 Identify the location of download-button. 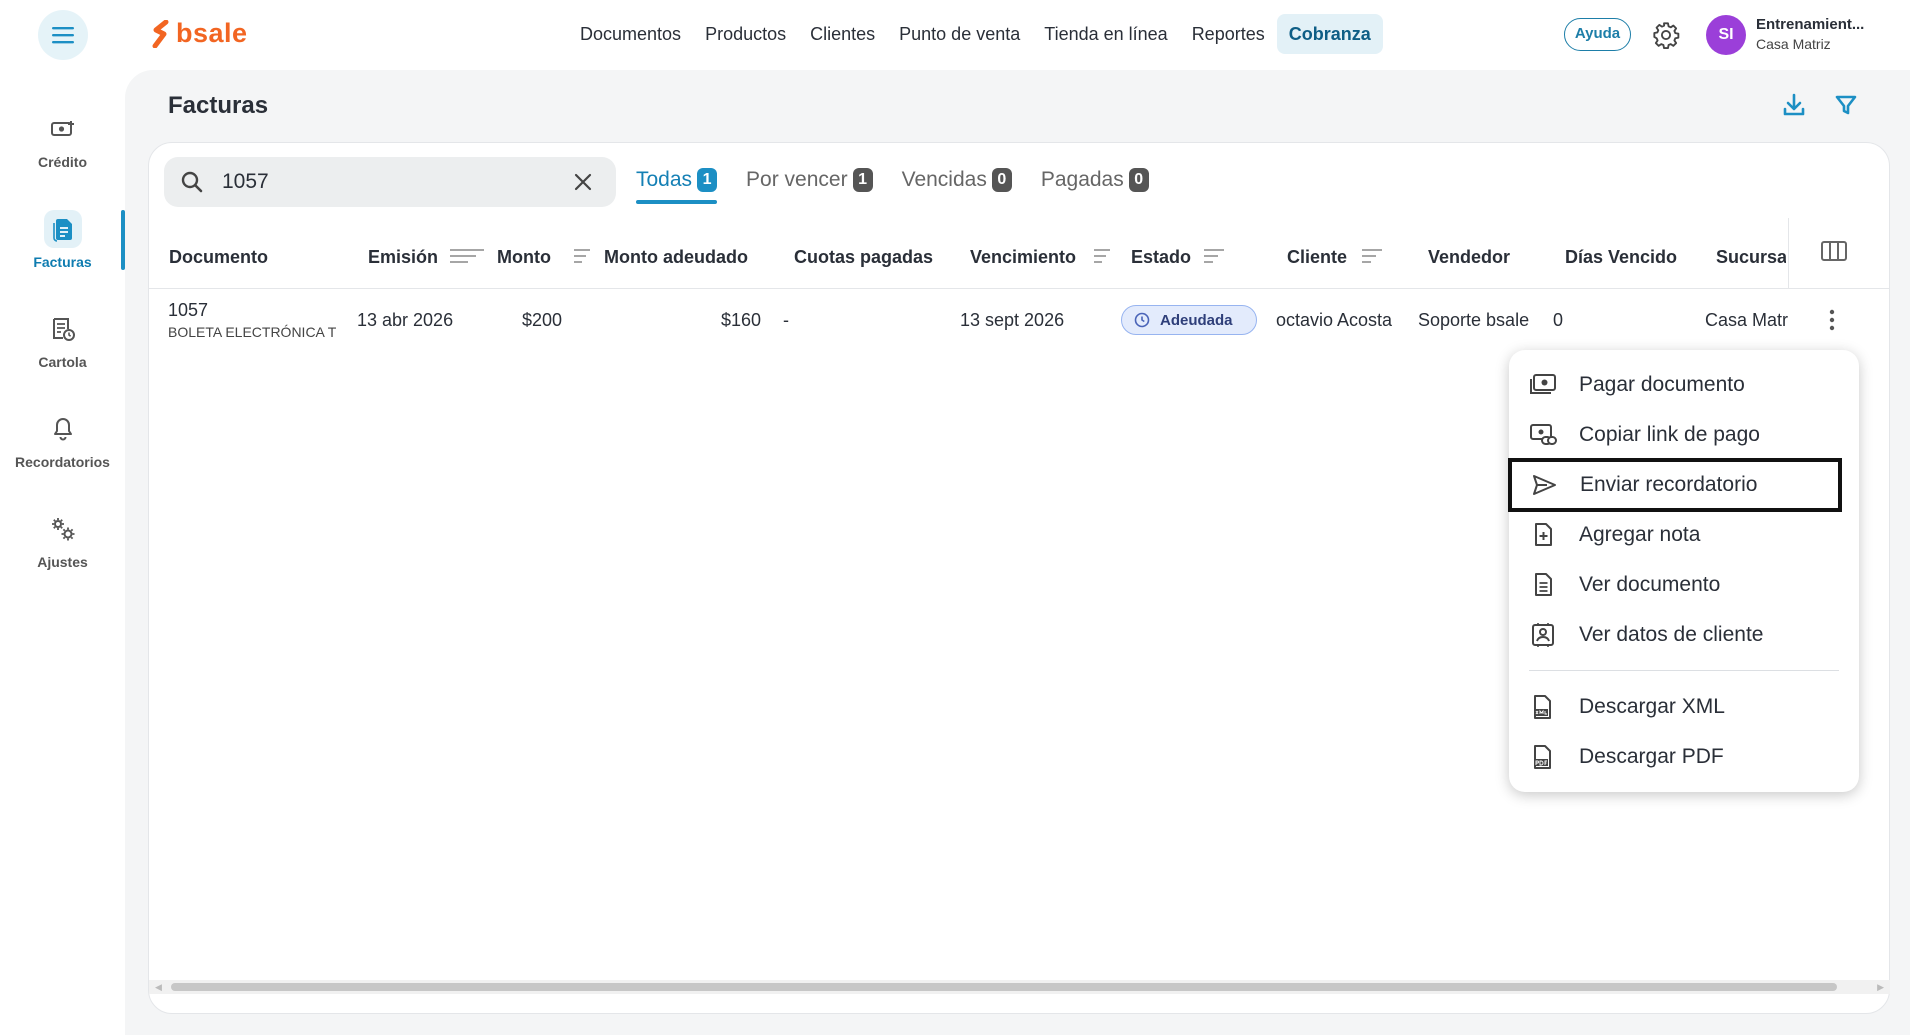
(1794, 105).